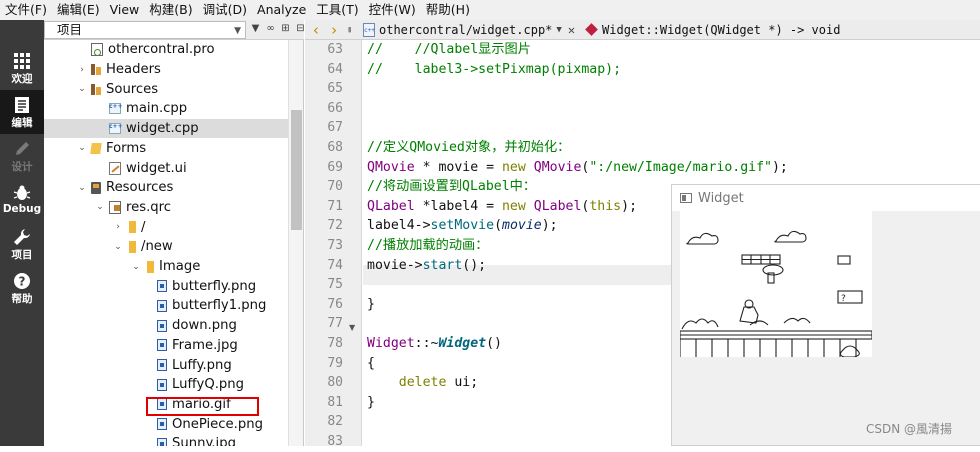 The image size is (980, 452). What do you see at coordinates (352, 327) in the screenshot?
I see `fold-toggle-icon: ▼` at bounding box center [352, 327].